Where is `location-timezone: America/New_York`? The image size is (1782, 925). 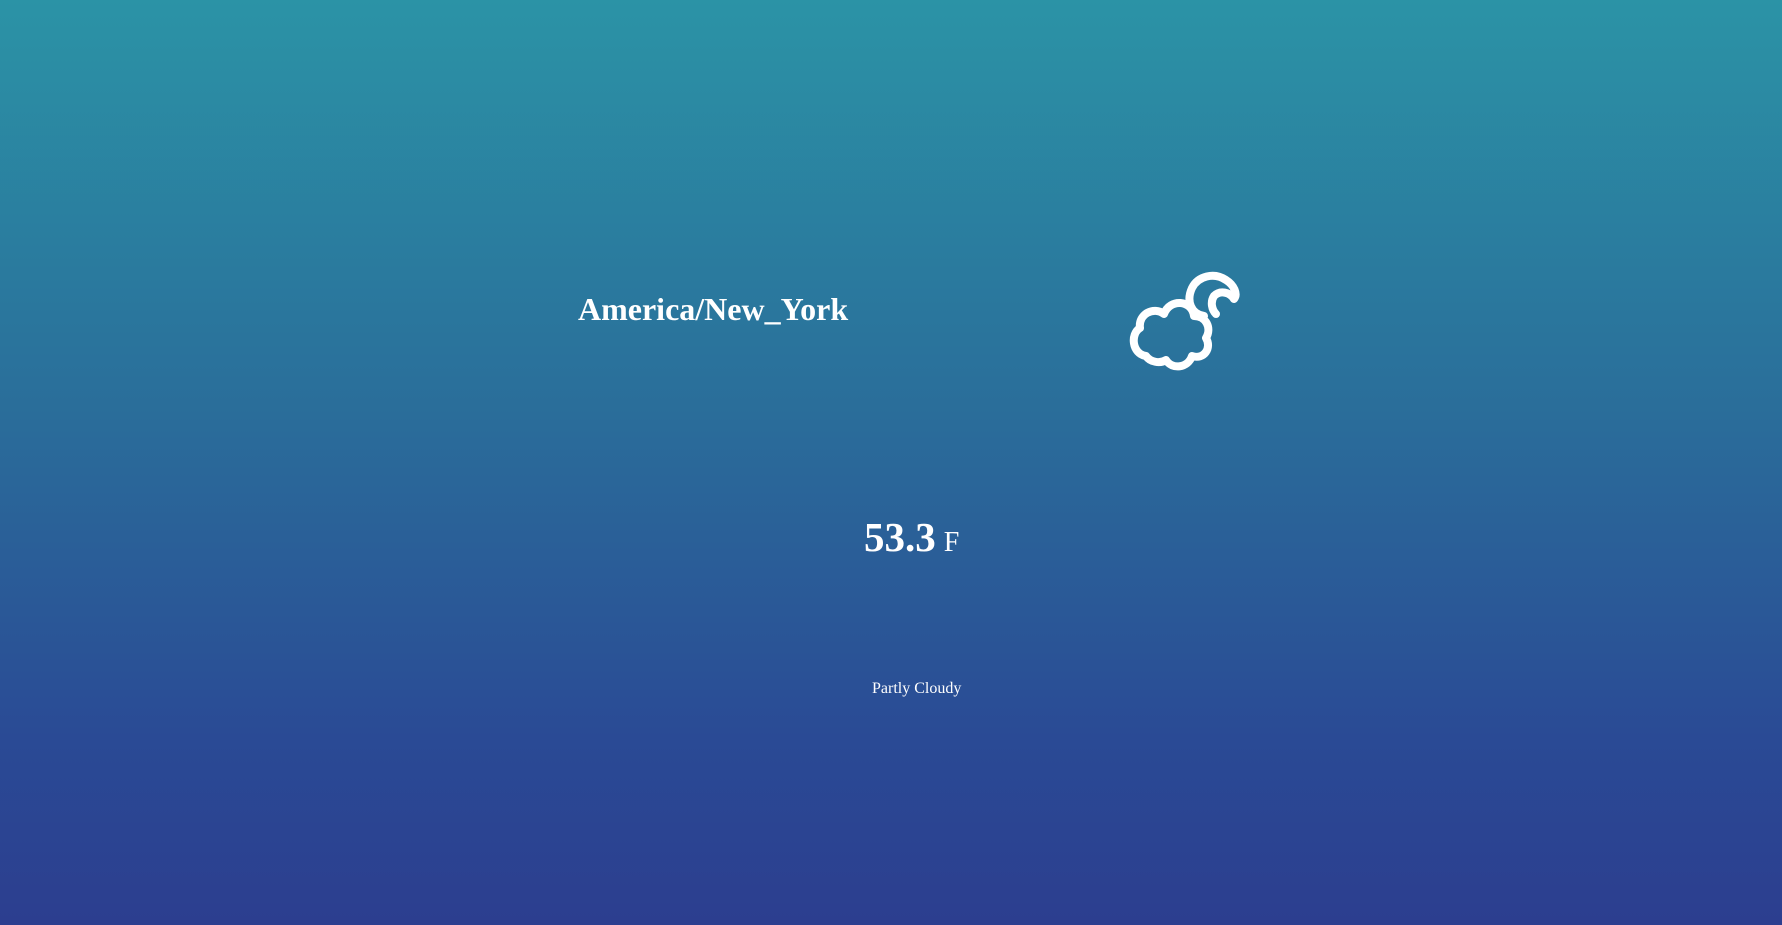
location-timezone: America/New_York is located at coordinates (713, 309).